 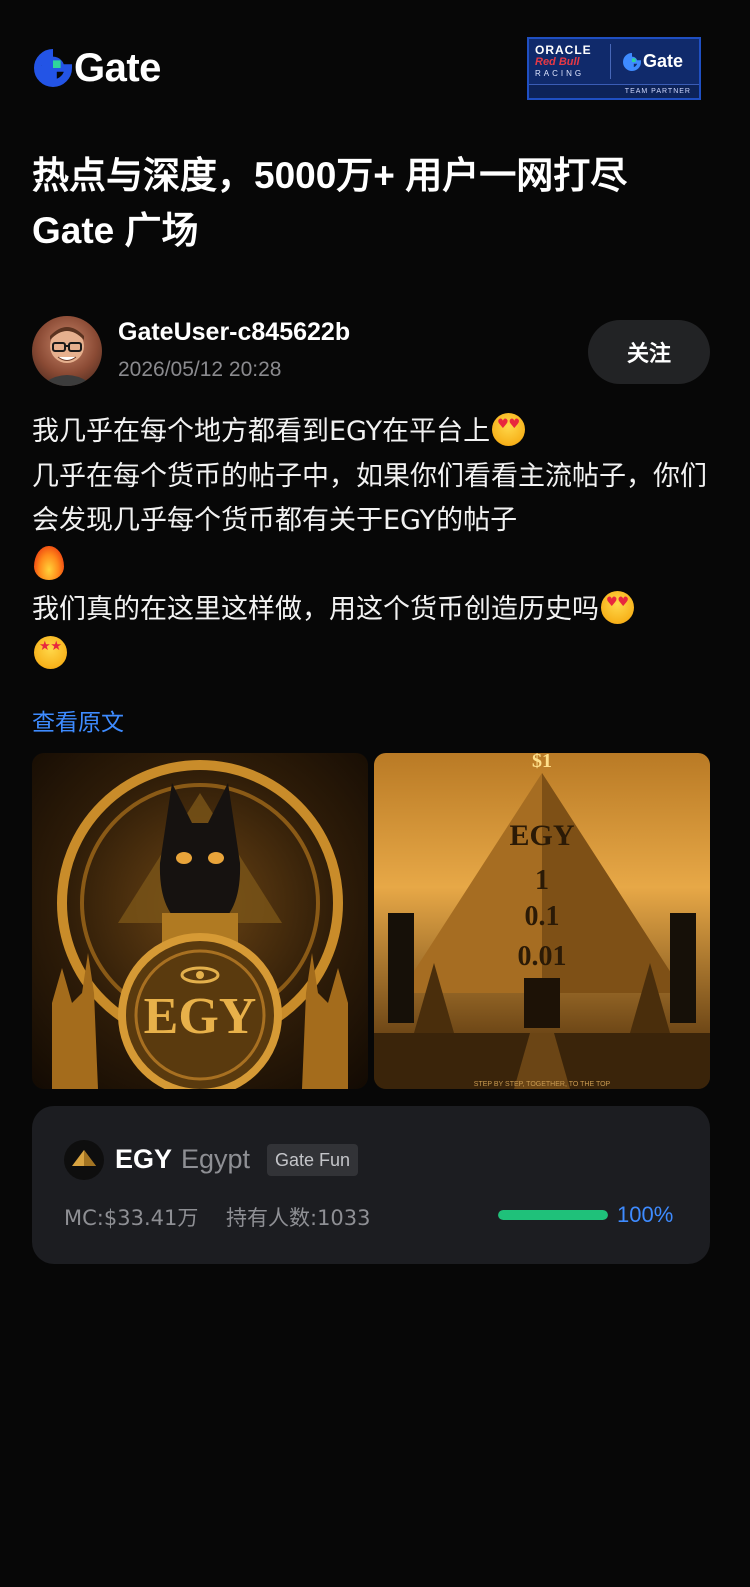 What do you see at coordinates (557, 62) in the screenshot?
I see `partner-redbull: Red Bull` at bounding box center [557, 62].